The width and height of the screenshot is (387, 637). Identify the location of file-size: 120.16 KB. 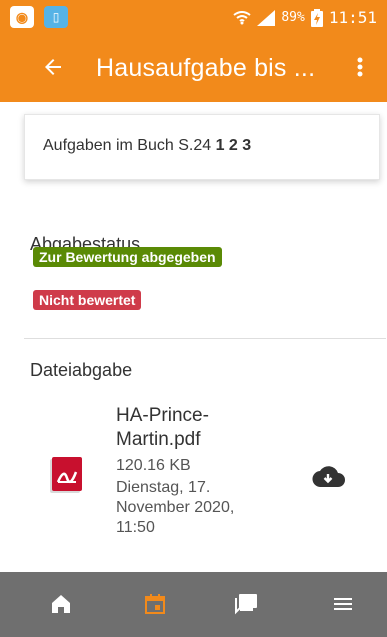
(153, 465).